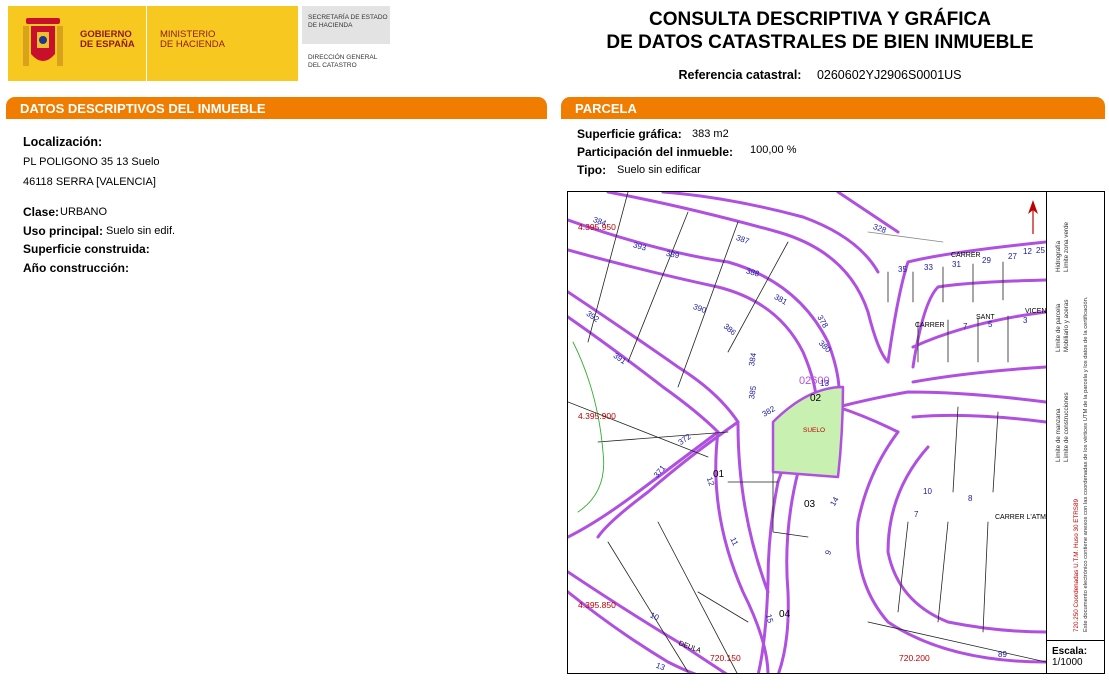  I want to click on legend-limite-zona-verde: Límite zona verde, so click(1066, 246).